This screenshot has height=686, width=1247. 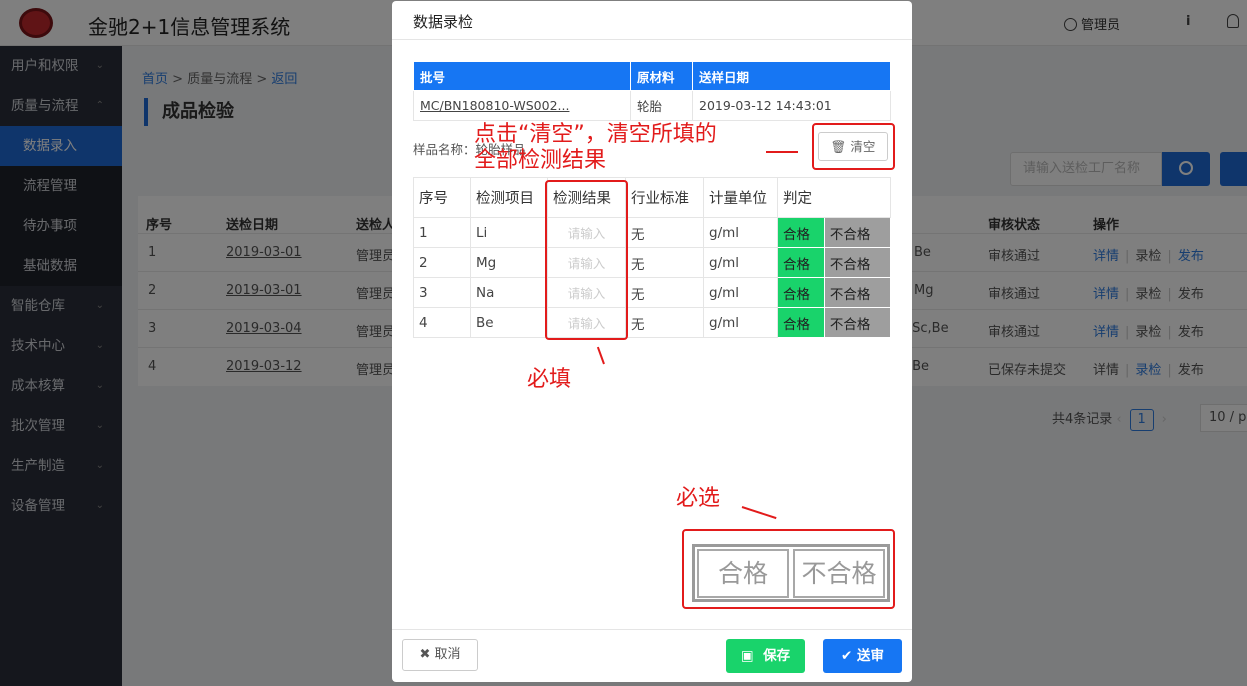 I want to click on cancel-button: ✖ 取消, so click(x=440, y=655).